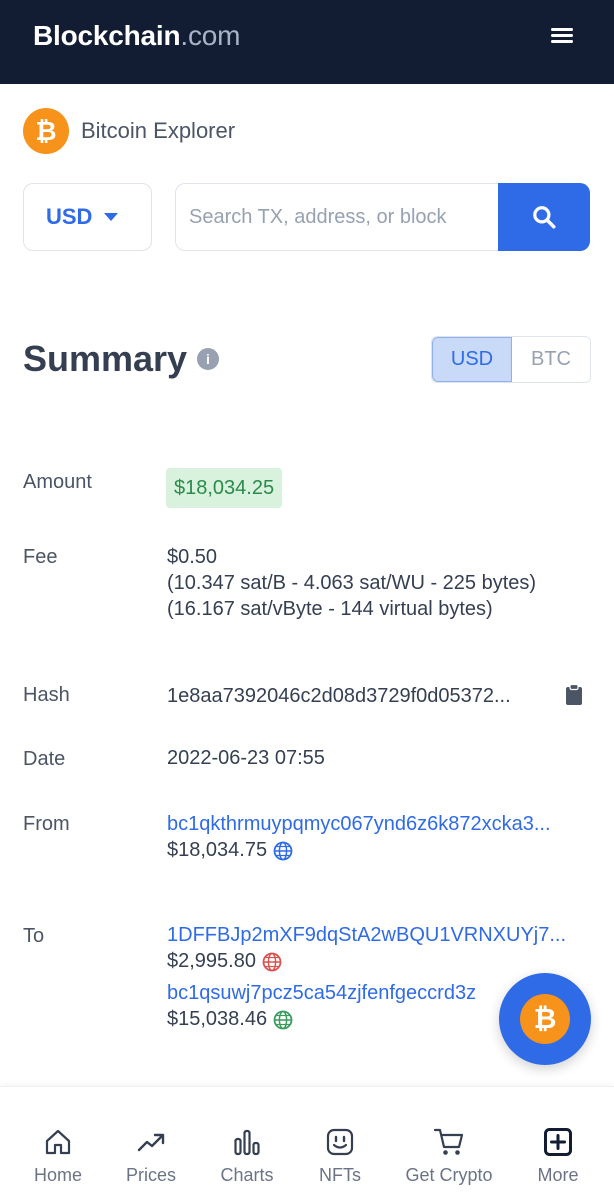 The width and height of the screenshot is (614, 1200). What do you see at coordinates (211, 961) in the screenshot?
I see `to-amount: $2,995.80` at bounding box center [211, 961].